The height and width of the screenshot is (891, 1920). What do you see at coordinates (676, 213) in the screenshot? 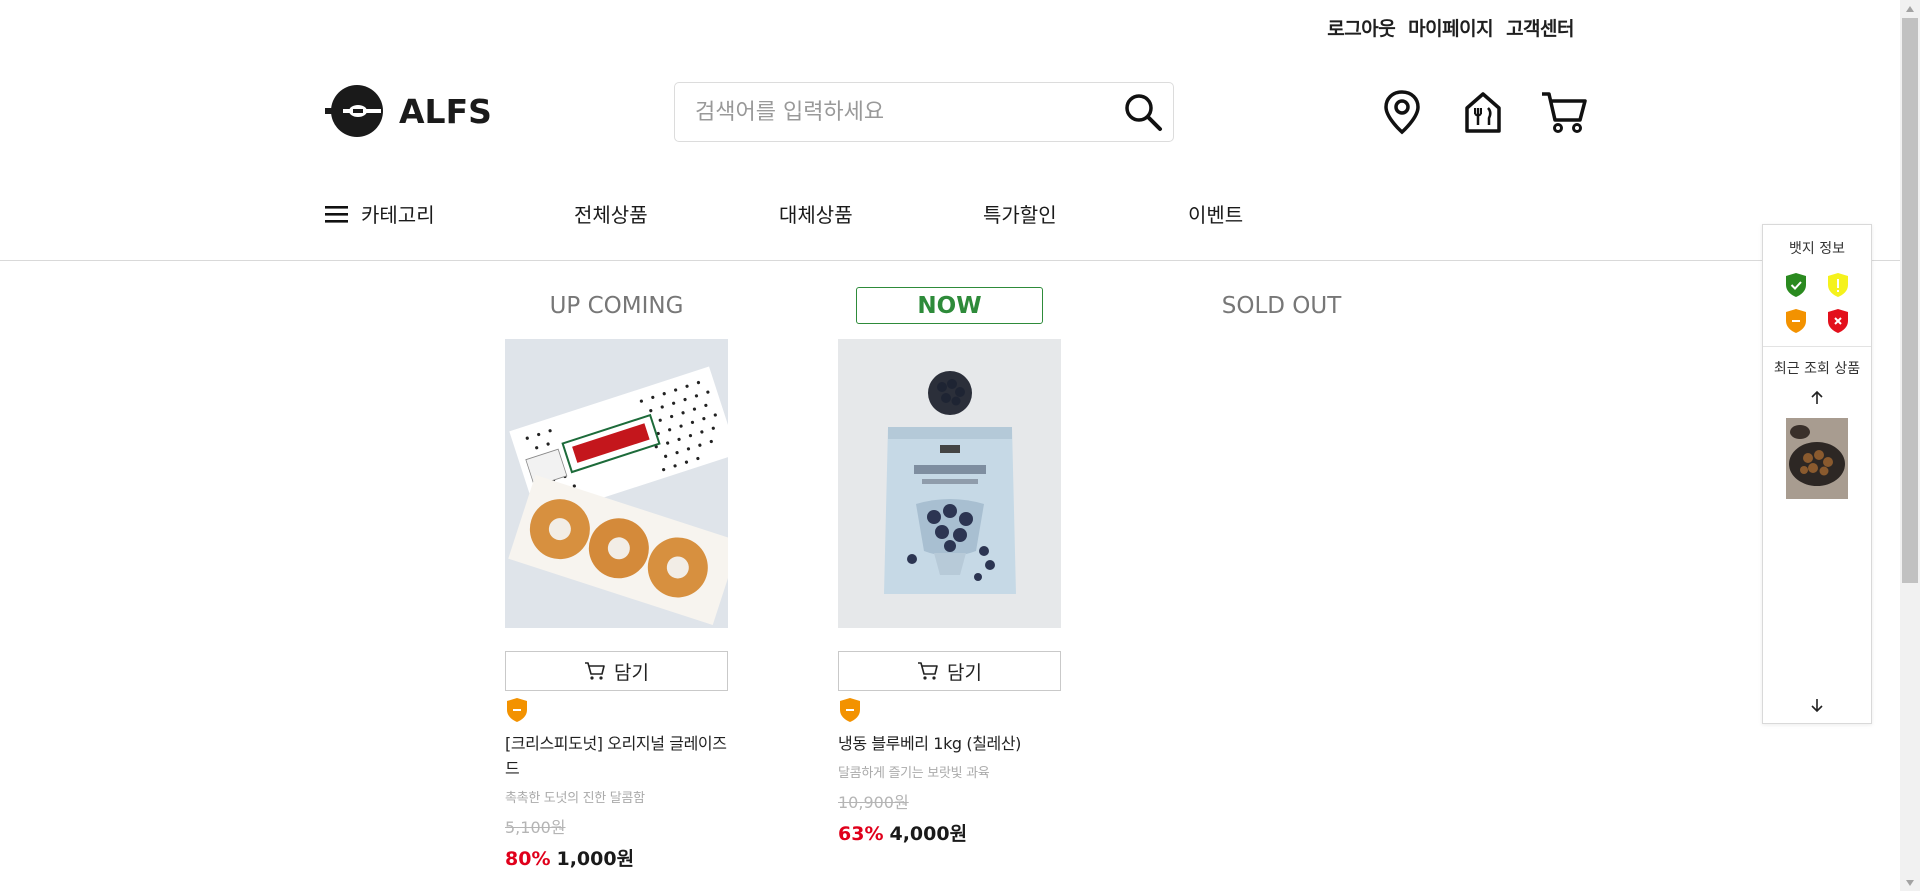
I see `nav-all-products: 전체상품` at bounding box center [676, 213].